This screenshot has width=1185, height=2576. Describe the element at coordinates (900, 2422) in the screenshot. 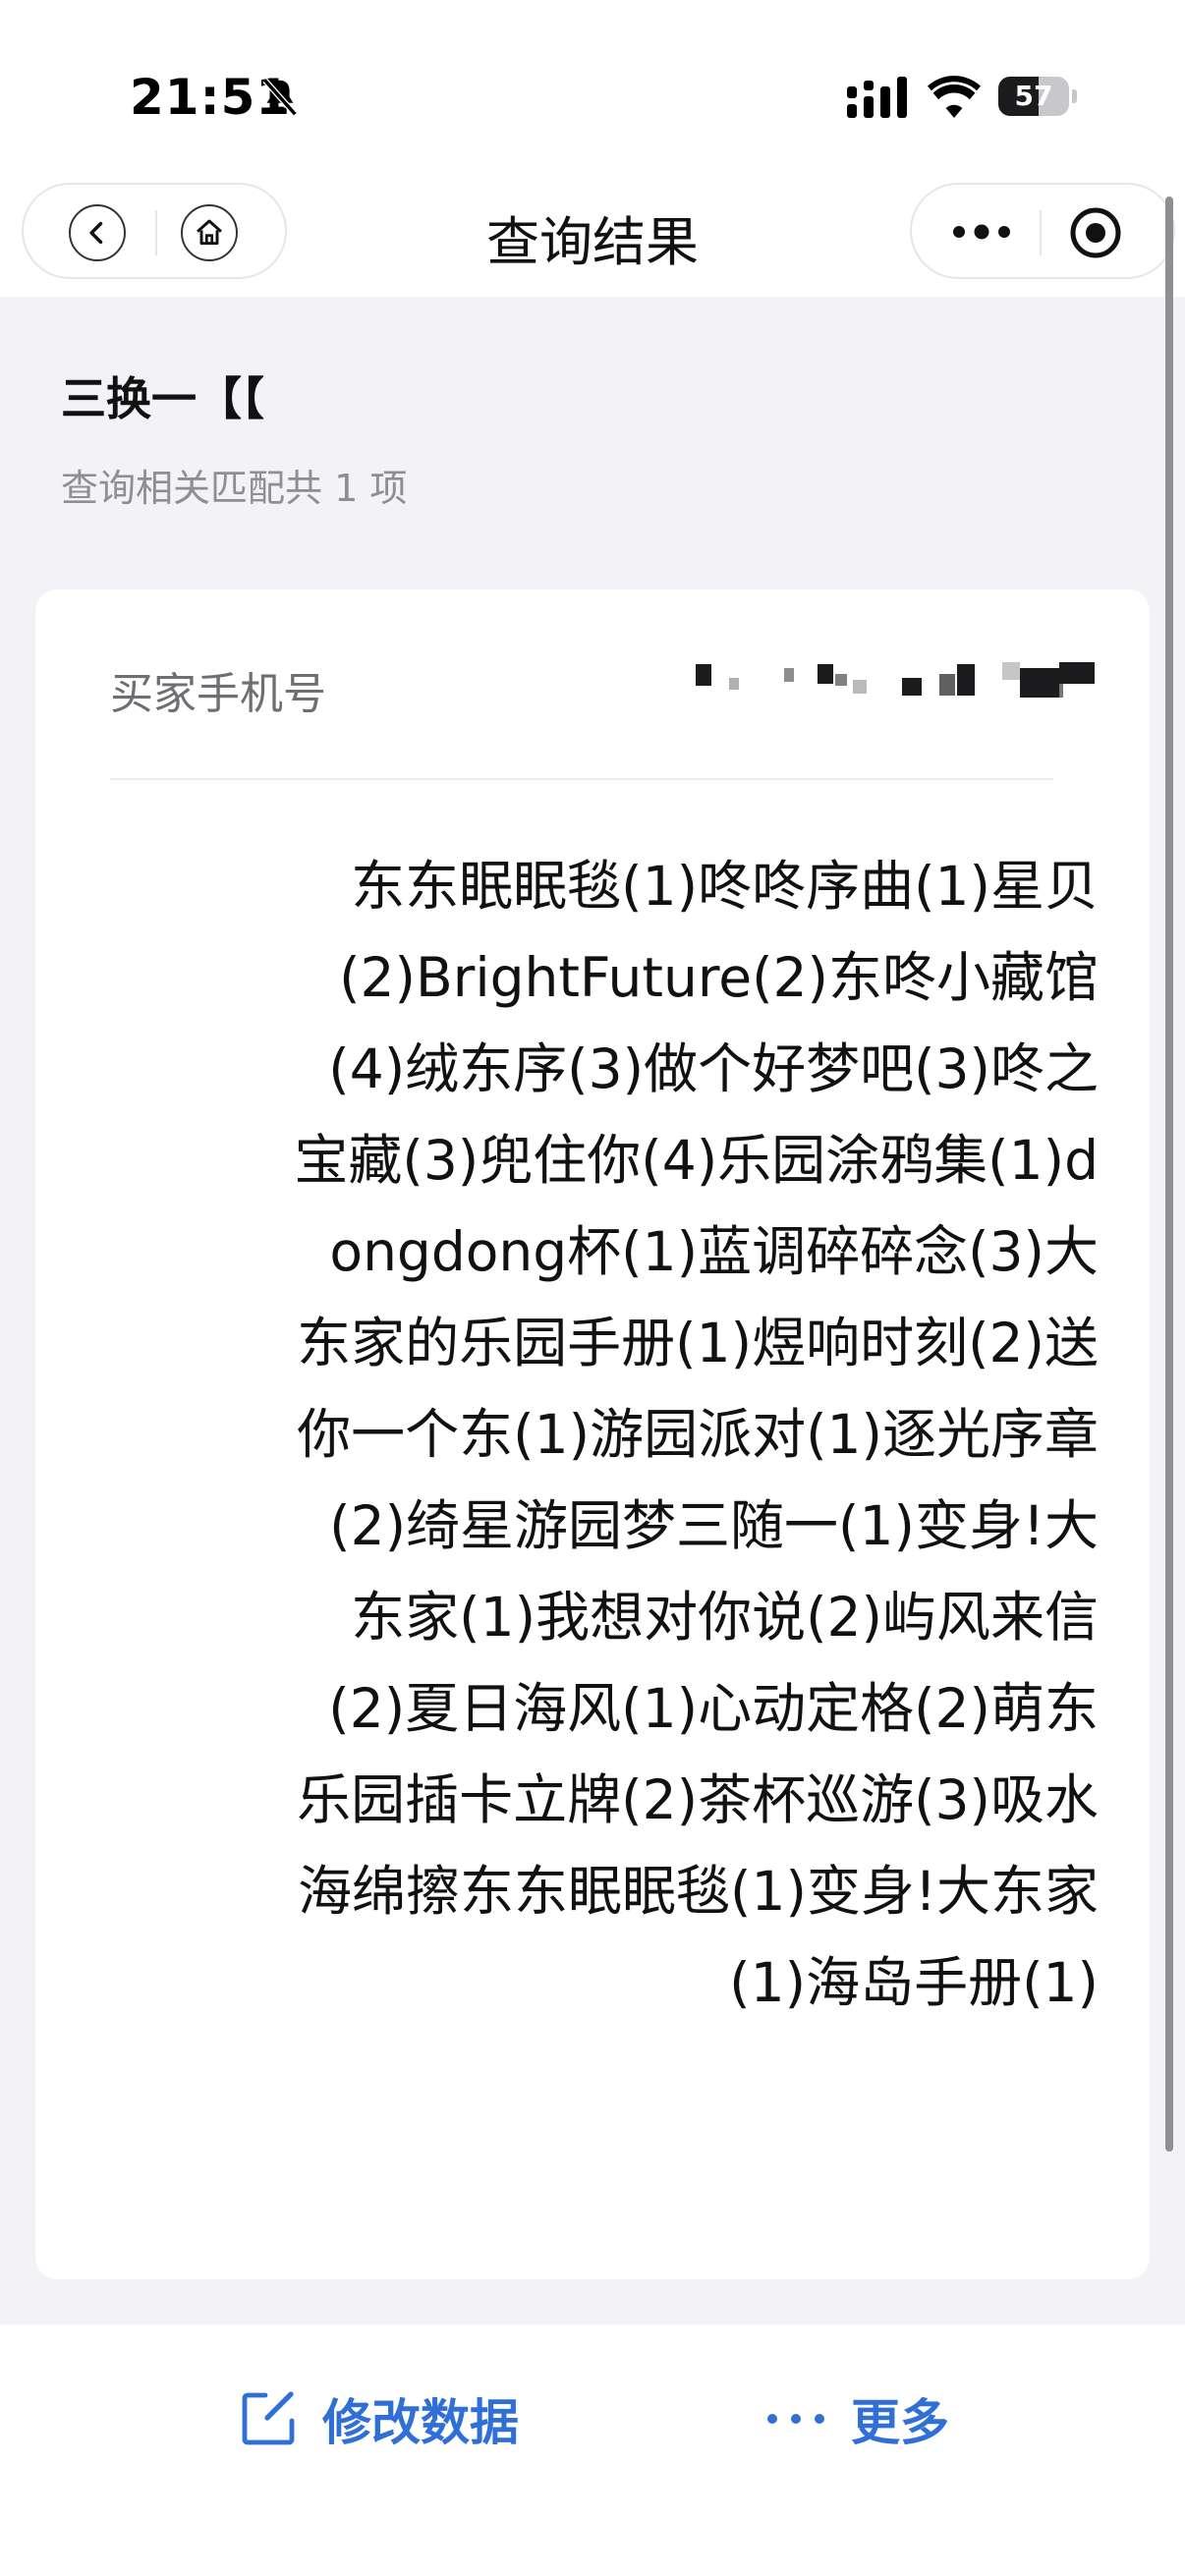

I see `more-label: 更多` at that location.